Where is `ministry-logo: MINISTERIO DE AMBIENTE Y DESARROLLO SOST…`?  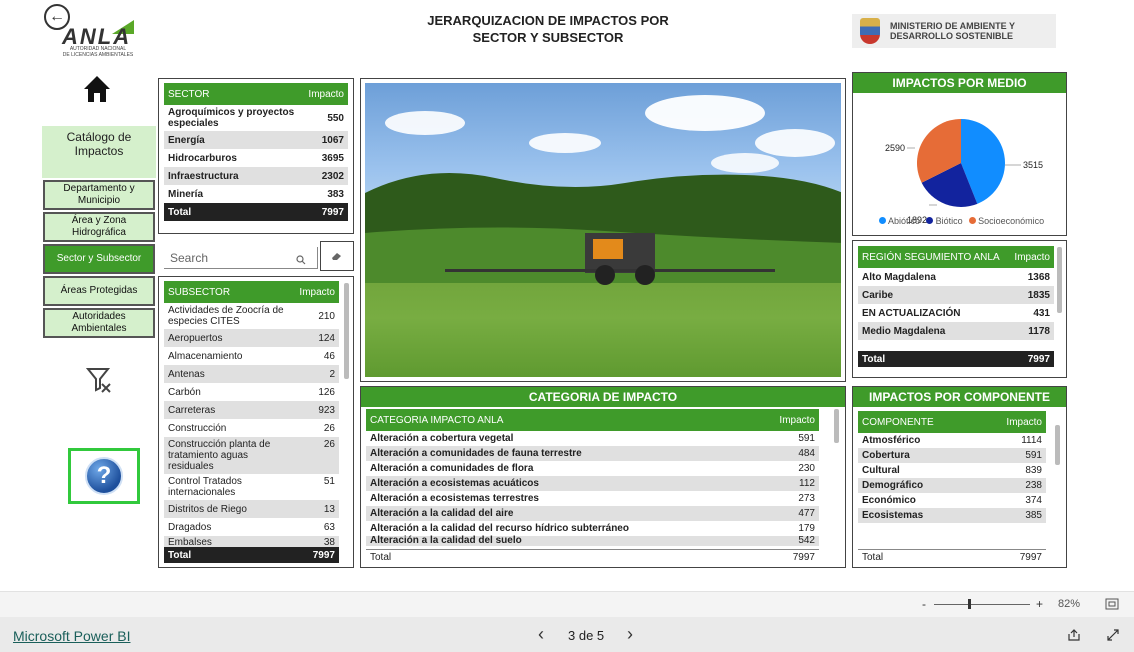
ministry-logo: MINISTERIO DE AMBIENTE Y DESARROLLO SOST… is located at coordinates (954, 31).